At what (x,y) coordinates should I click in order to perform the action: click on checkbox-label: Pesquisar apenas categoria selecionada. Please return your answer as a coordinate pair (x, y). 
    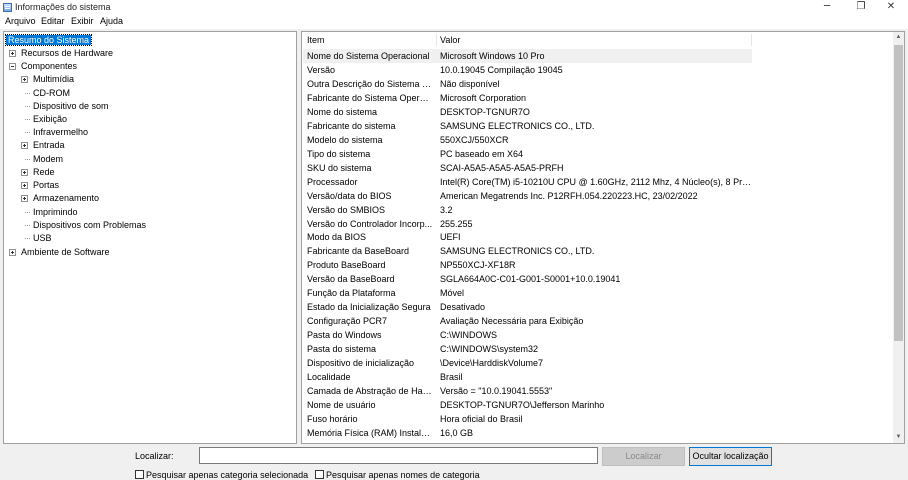
    Looking at the image, I should click on (227, 475).